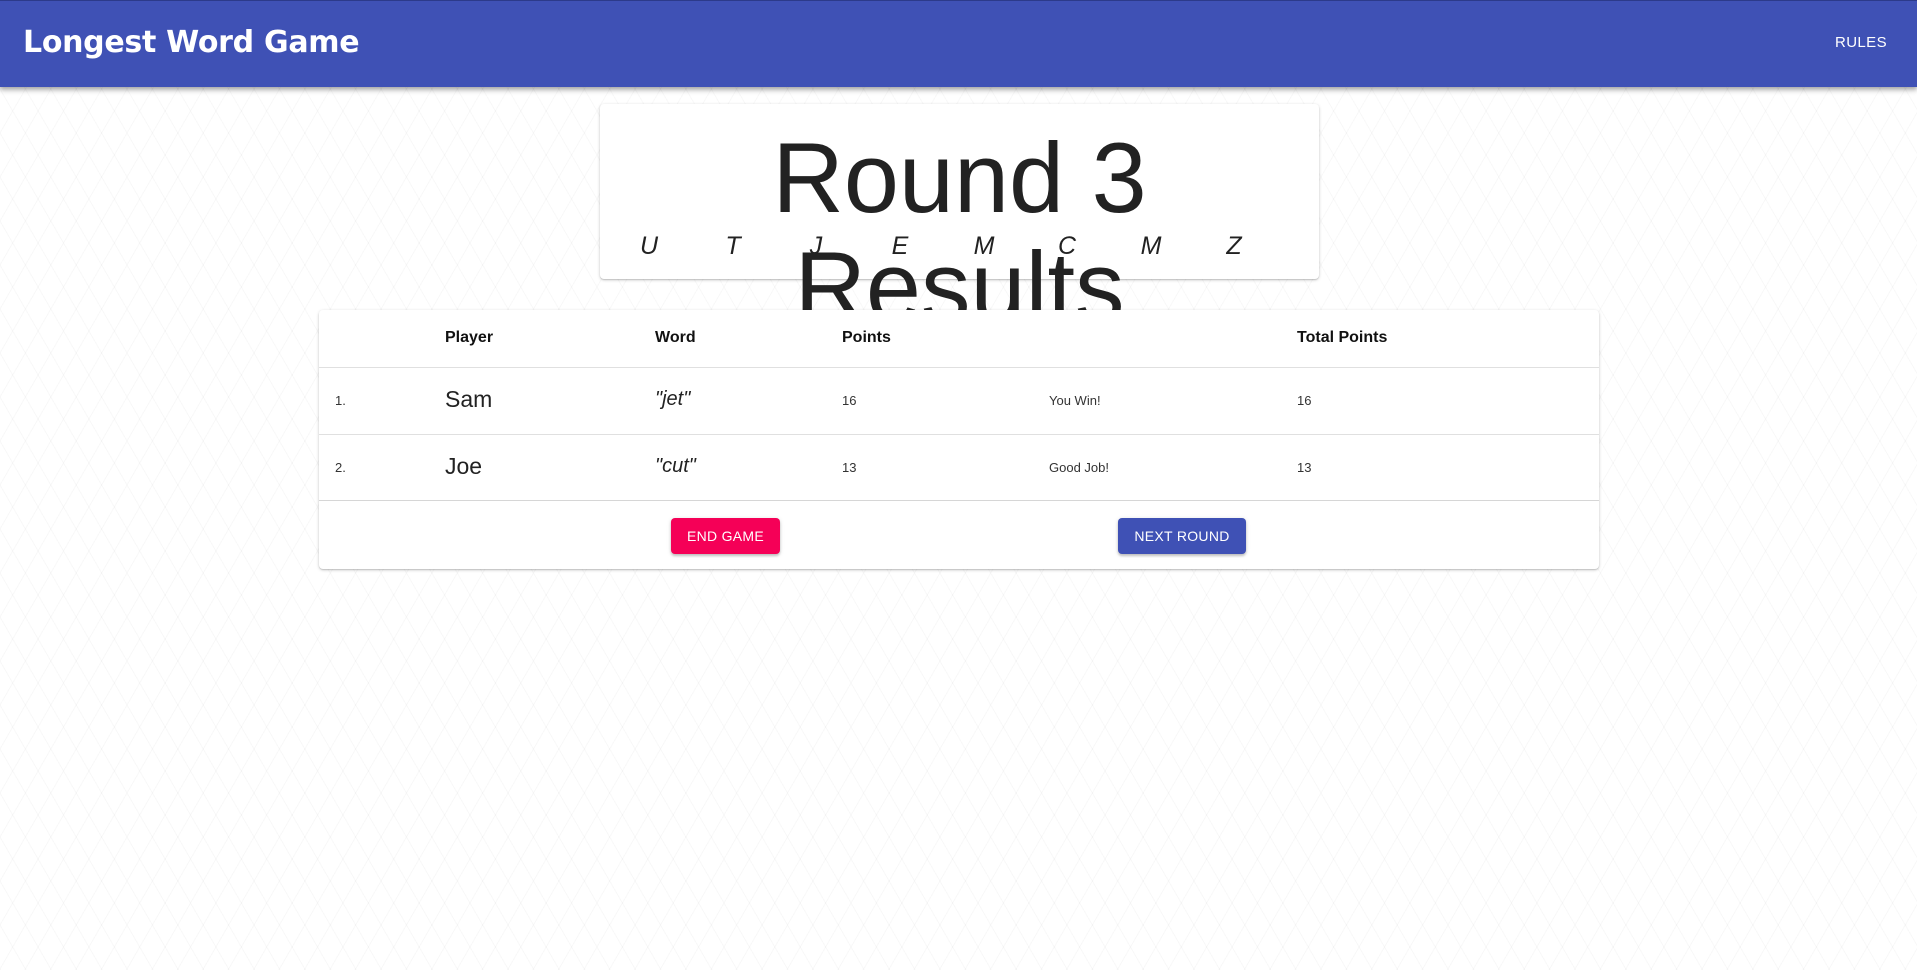  What do you see at coordinates (866, 337) in the screenshot?
I see `header-points: Points` at bounding box center [866, 337].